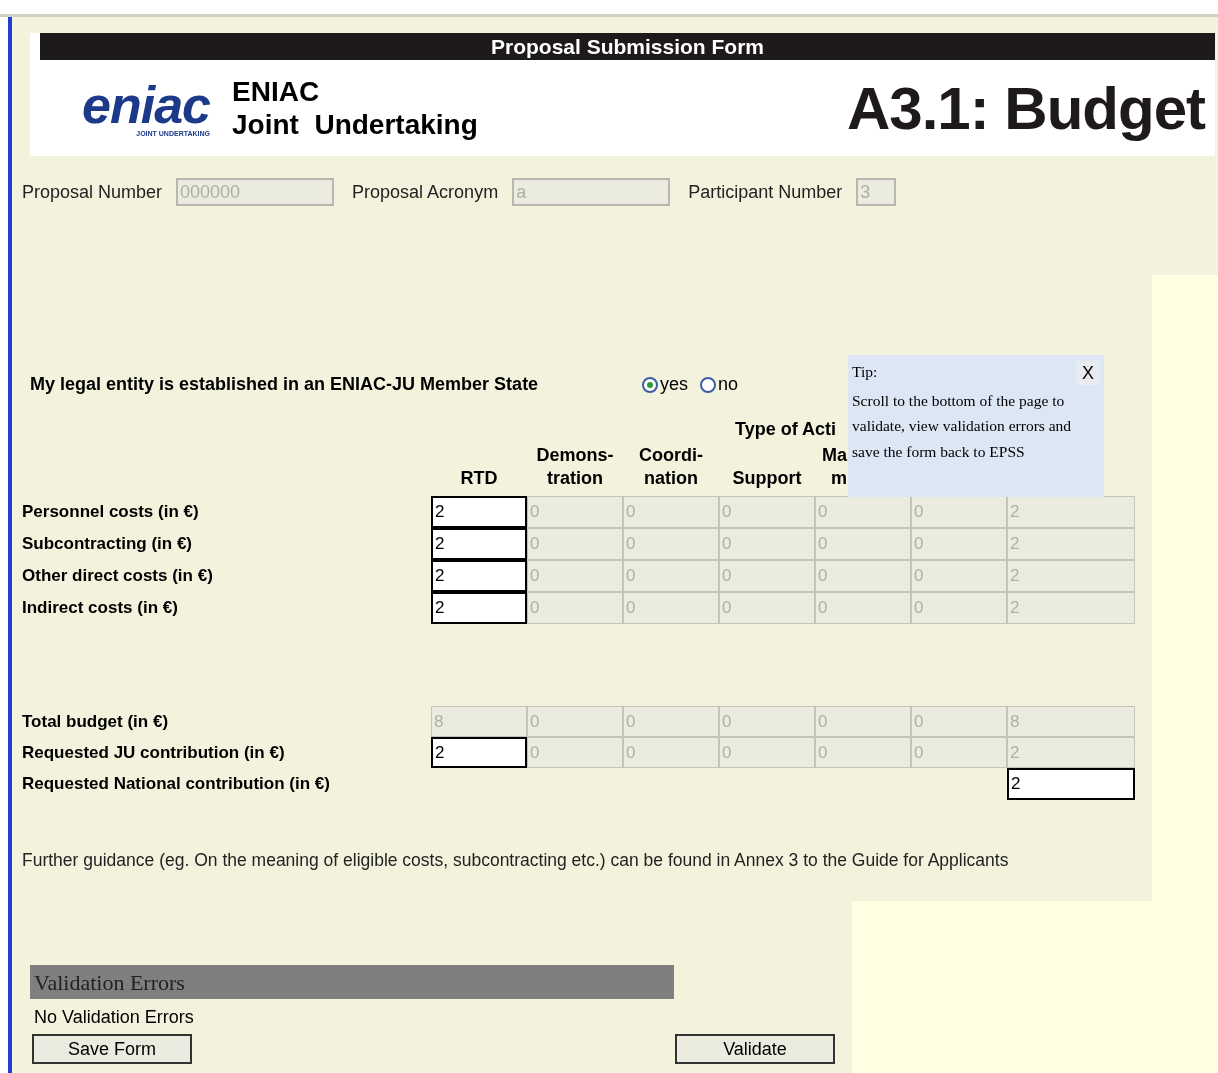 This screenshot has height=1073, width=1218. What do you see at coordinates (425, 192) in the screenshot?
I see `field-label: Proposal Acronym` at bounding box center [425, 192].